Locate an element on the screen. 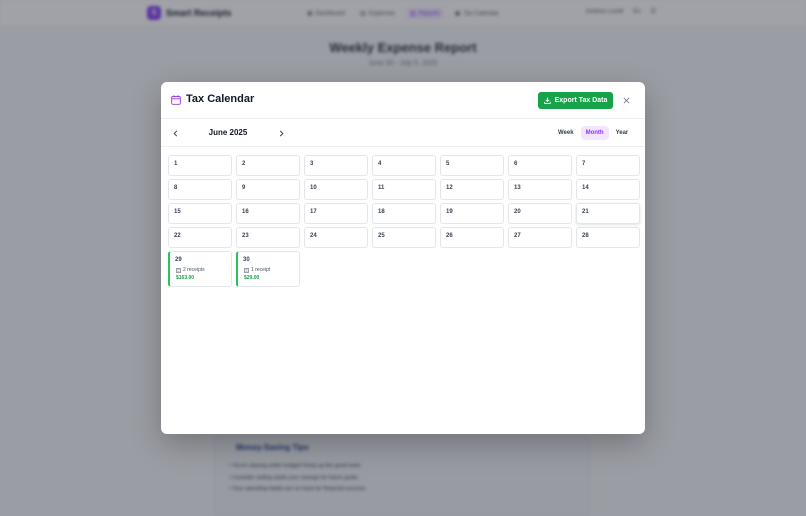  calendar-day: 2 is located at coordinates (268, 165).